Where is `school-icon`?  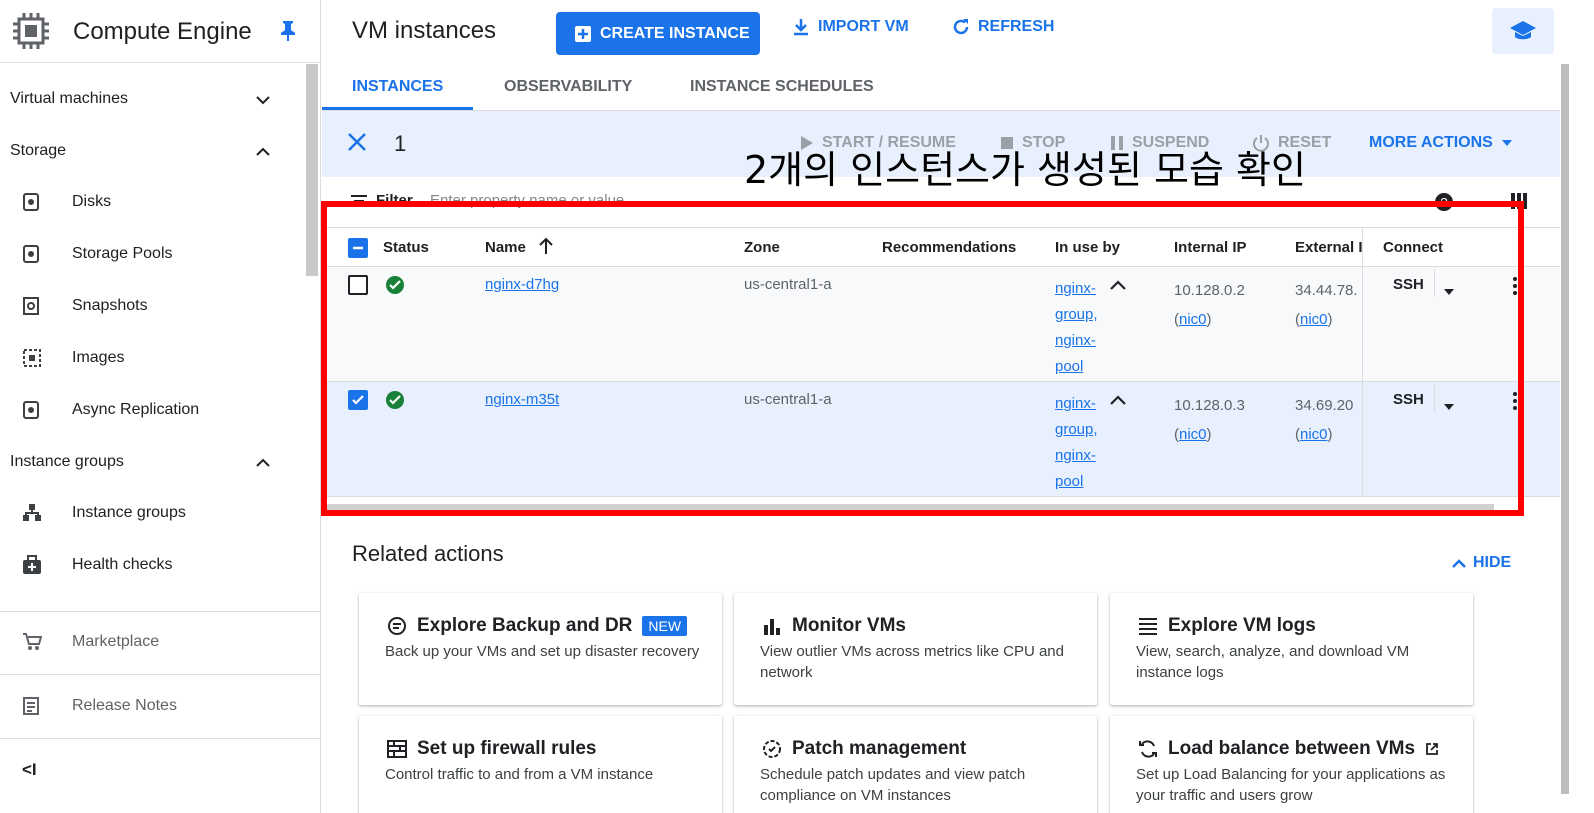
school-icon is located at coordinates (1523, 30).